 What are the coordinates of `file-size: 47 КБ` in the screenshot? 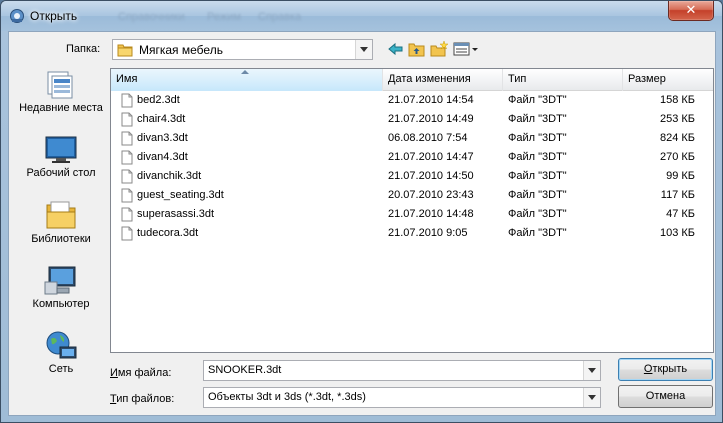 It's located at (680, 214).